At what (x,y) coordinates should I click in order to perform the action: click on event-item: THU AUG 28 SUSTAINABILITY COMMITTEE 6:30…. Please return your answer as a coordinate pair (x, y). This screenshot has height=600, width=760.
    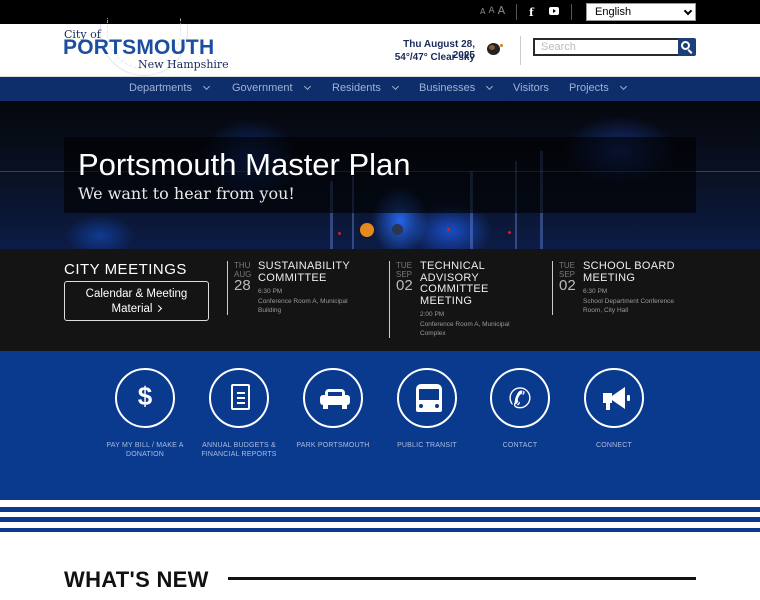
    Looking at the image, I should click on (302, 287).